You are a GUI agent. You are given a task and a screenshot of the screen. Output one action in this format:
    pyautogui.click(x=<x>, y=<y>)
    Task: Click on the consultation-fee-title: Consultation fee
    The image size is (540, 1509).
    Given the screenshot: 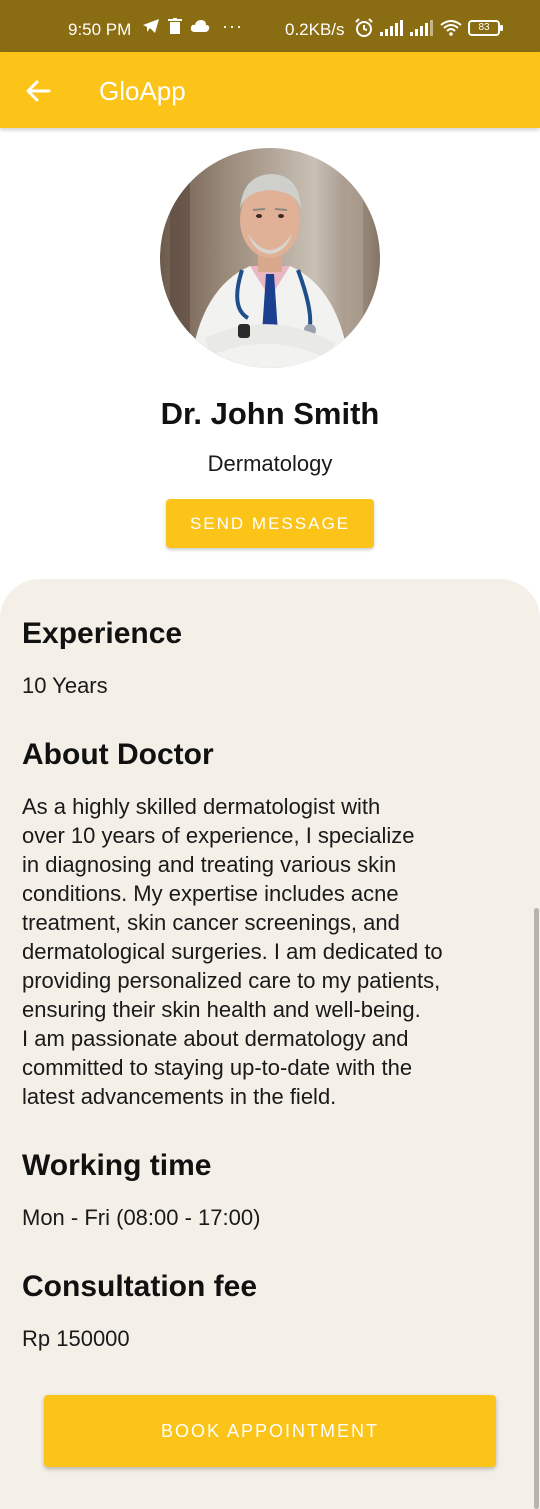 What is the action you would take?
    pyautogui.click(x=140, y=1286)
    